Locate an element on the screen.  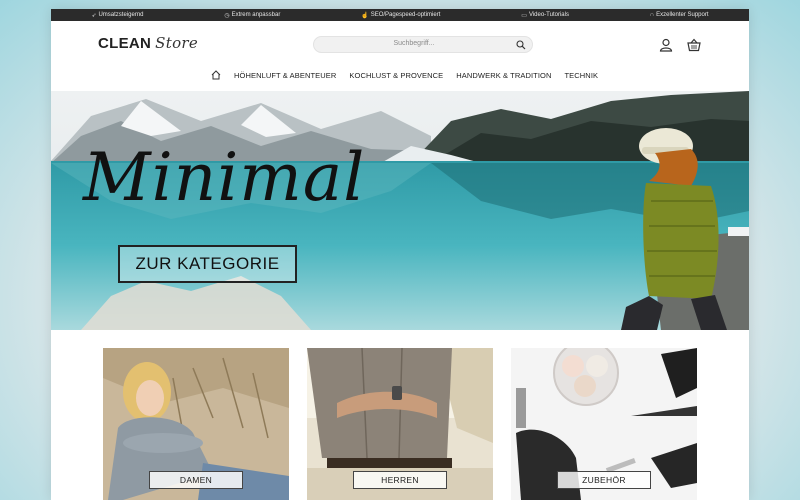
store-logo: CLEAN Store is located at coordinates (148, 43).